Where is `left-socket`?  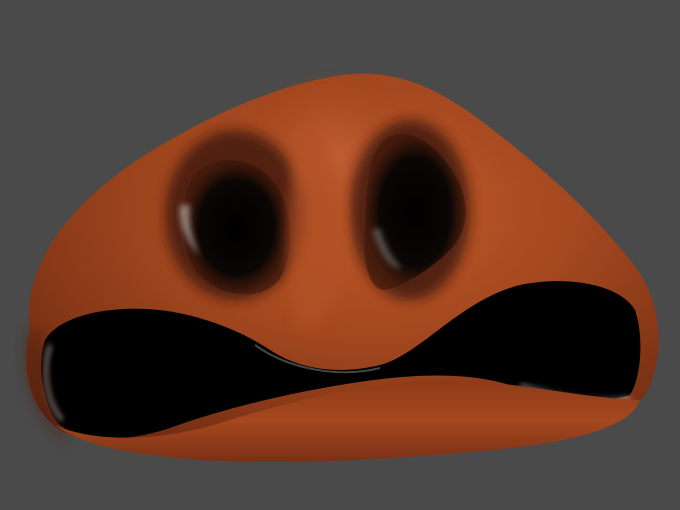 left-socket is located at coordinates (235, 215).